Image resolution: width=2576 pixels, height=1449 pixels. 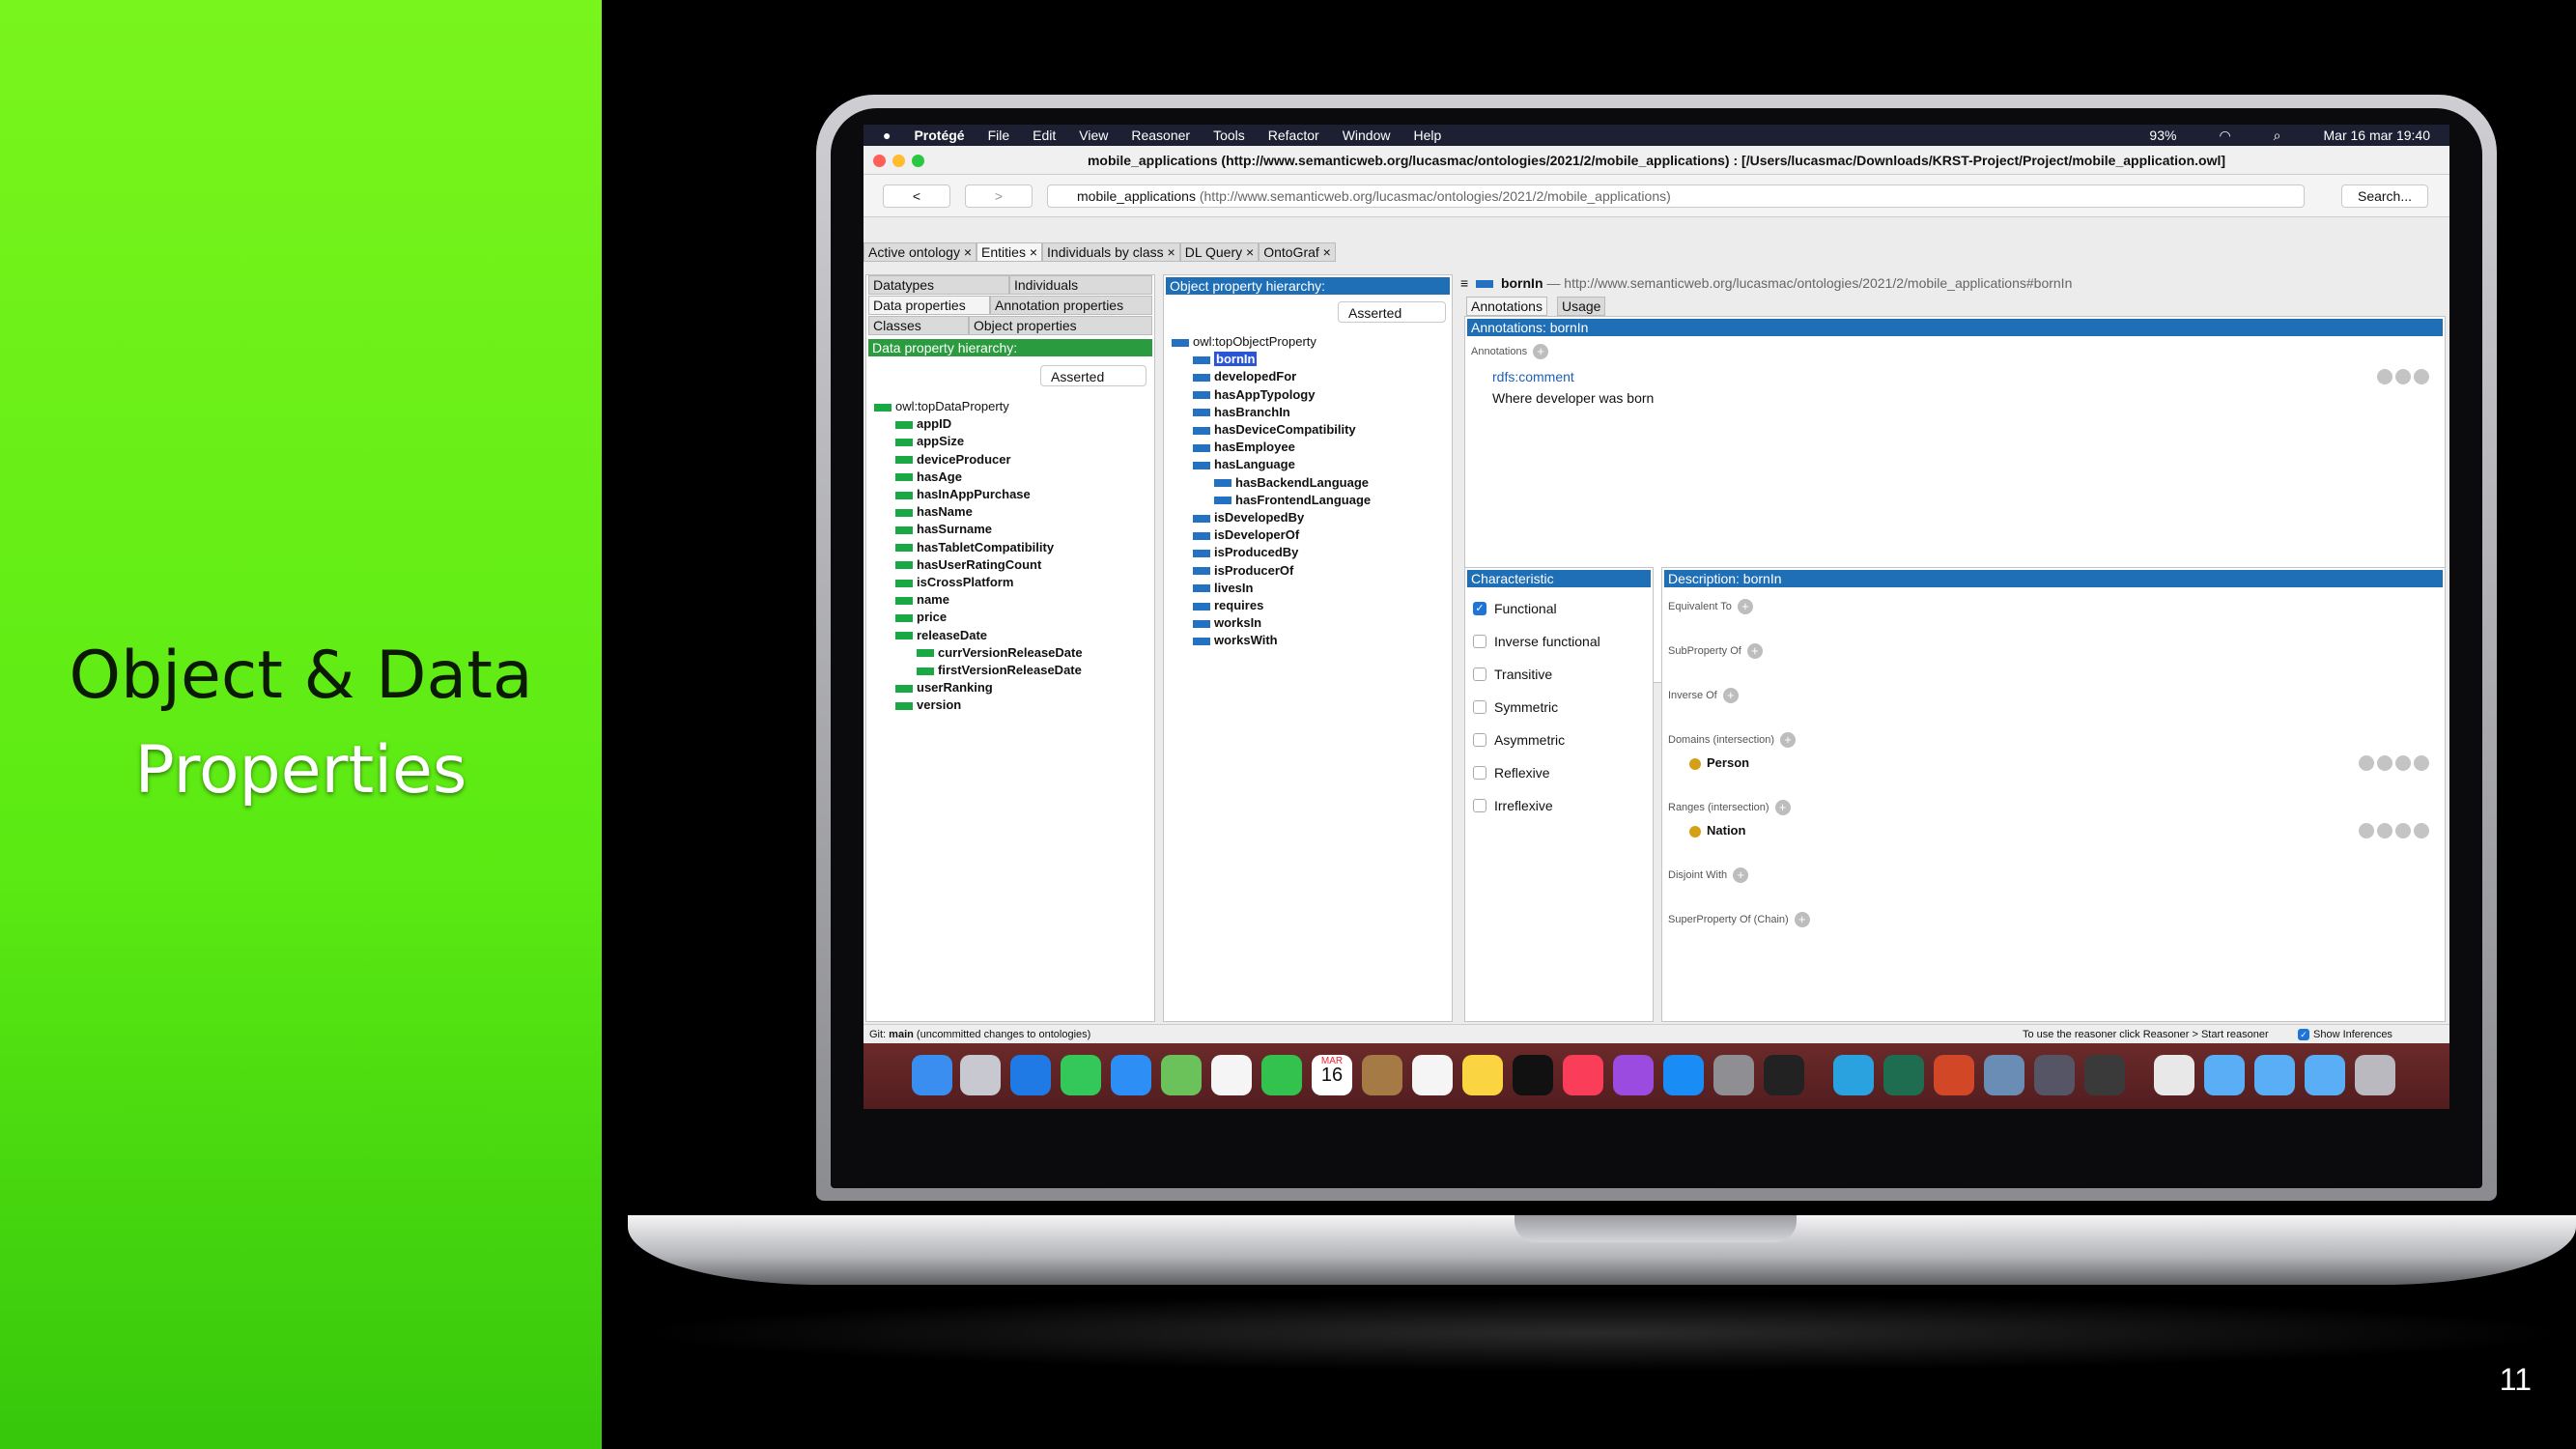 I want to click on messages-icon, so click(x=1081, y=1075).